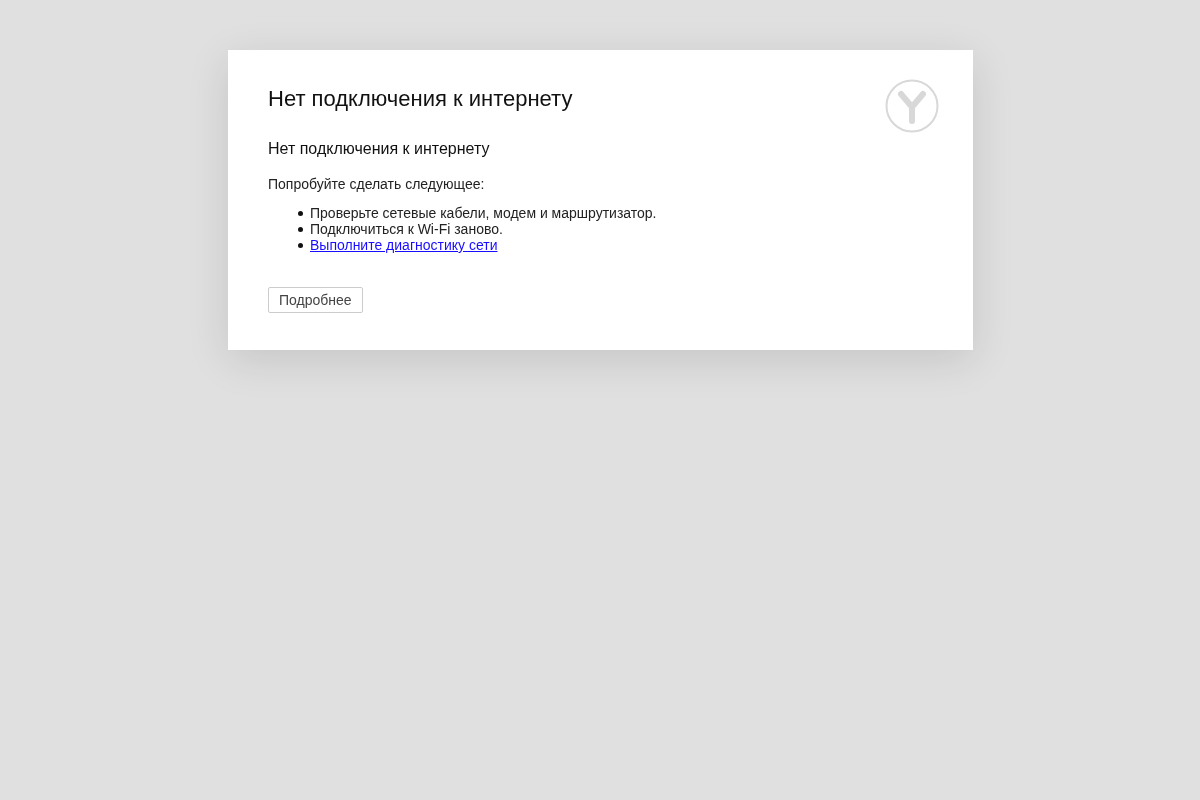  Describe the element at coordinates (315, 300) in the screenshot. I see `details-button: Подробнее` at that location.